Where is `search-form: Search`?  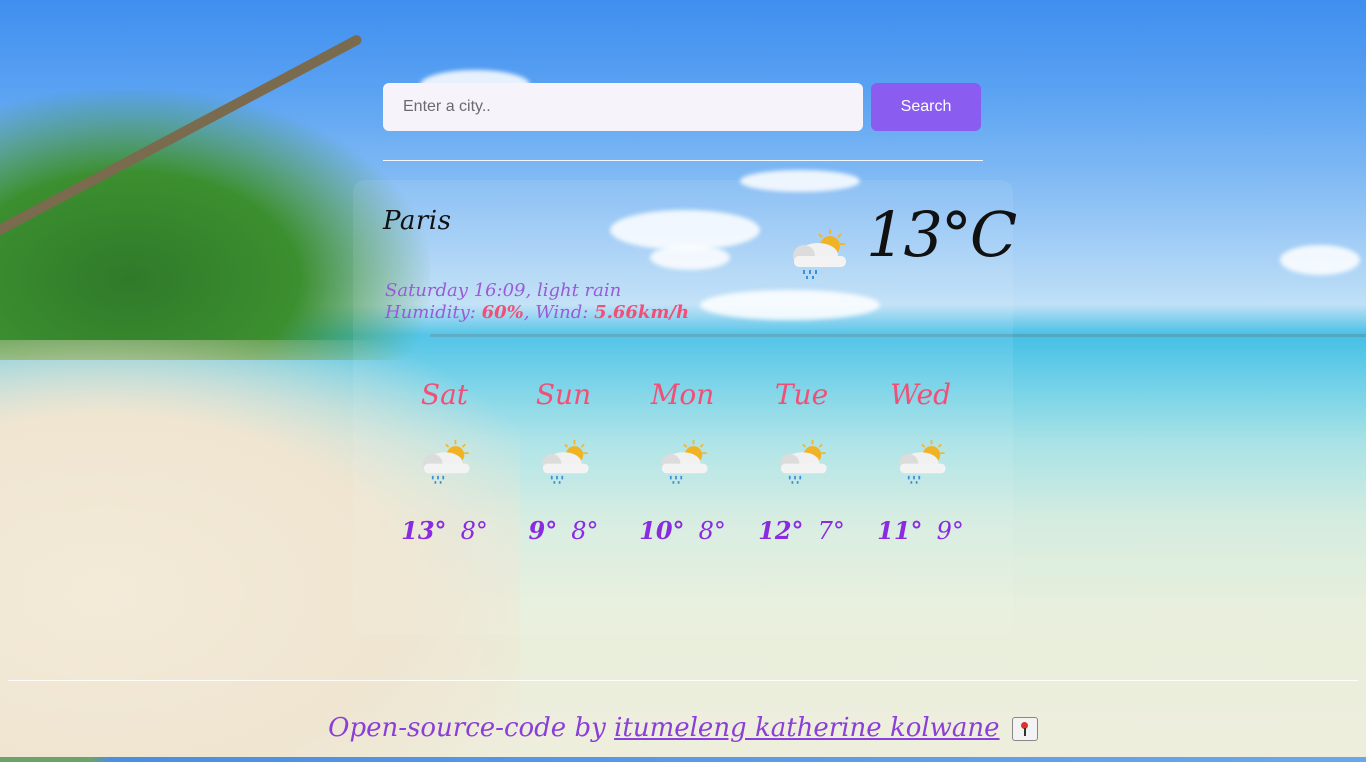
search-form: Search is located at coordinates (683, 107).